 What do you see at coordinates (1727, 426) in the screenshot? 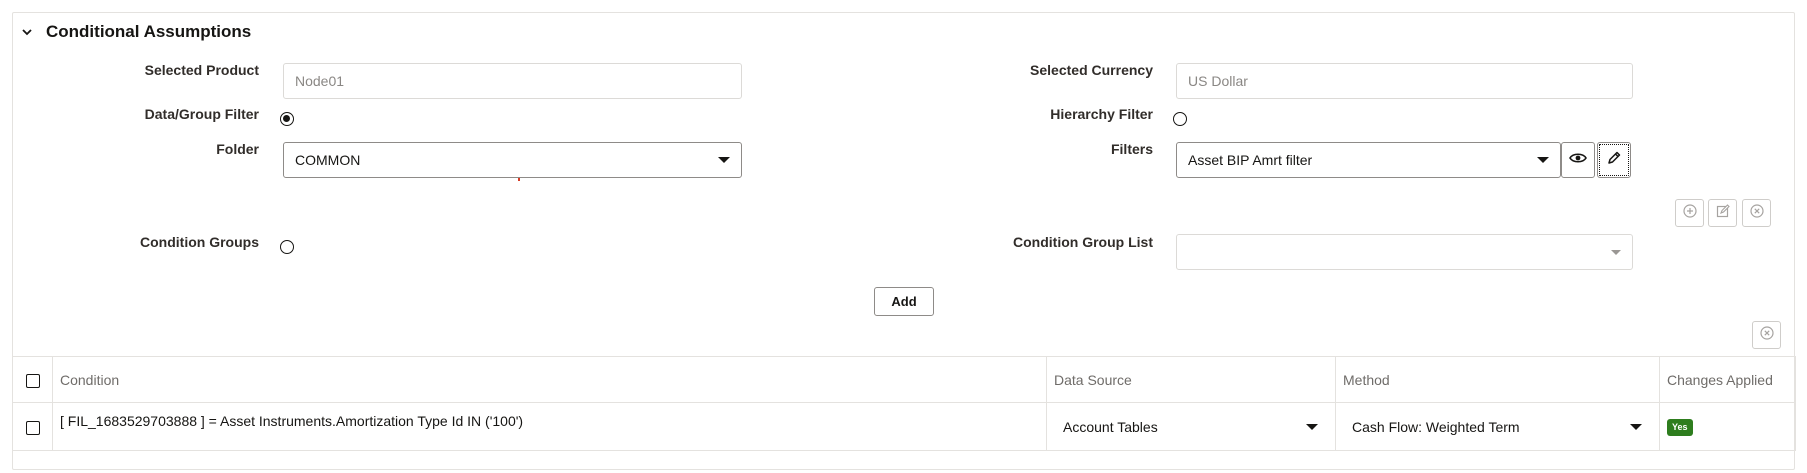
I see `changes-applied-cell: Yes` at bounding box center [1727, 426].